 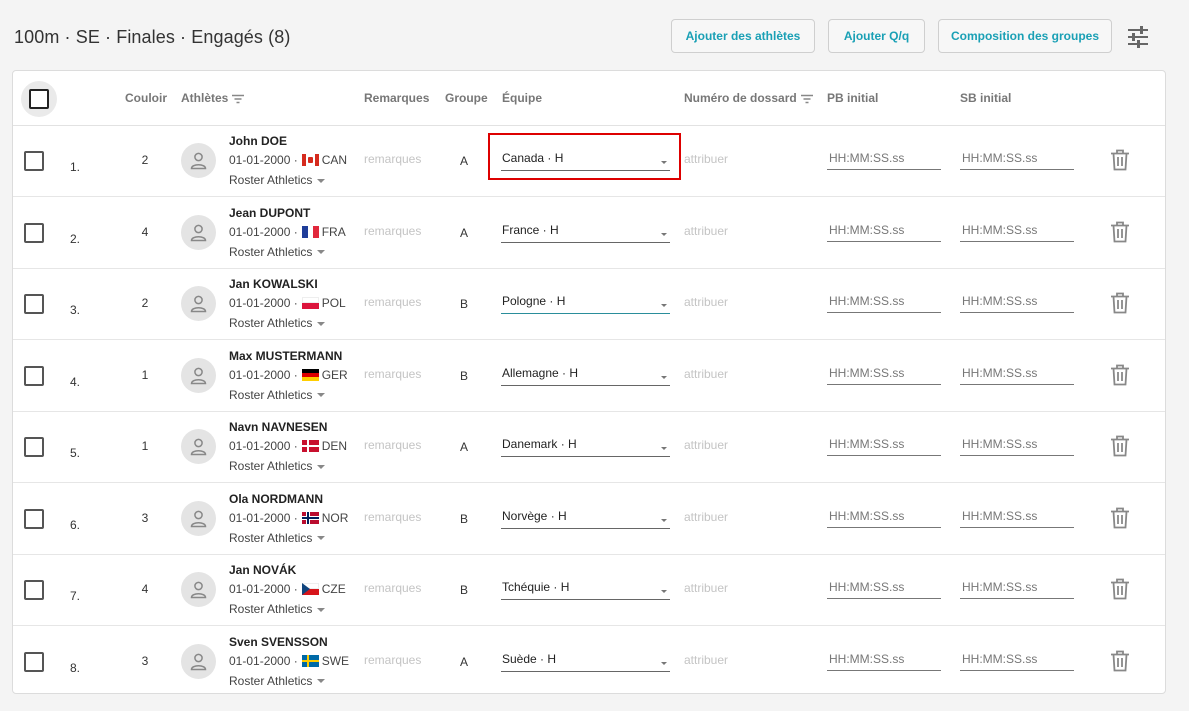 I want to click on team-select: Danemark · H, so click(x=585, y=442).